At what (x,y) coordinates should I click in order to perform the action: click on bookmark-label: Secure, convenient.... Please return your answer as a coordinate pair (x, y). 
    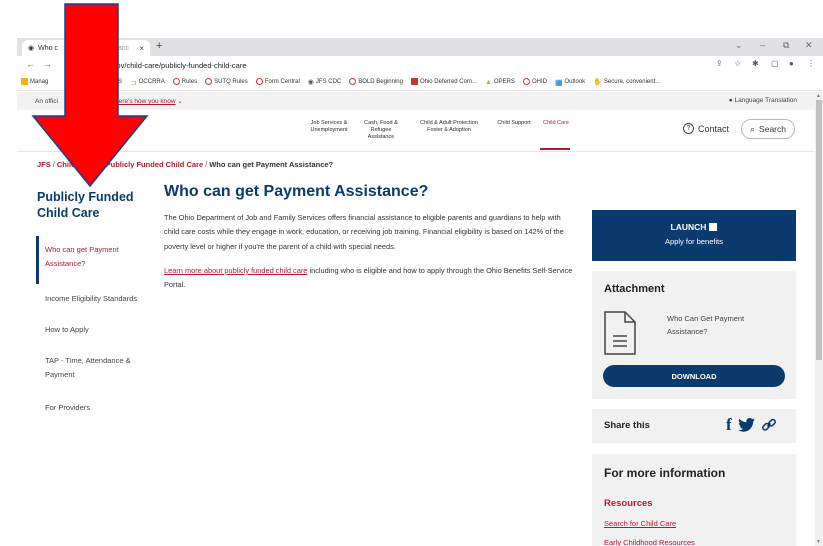
    Looking at the image, I should click on (632, 82).